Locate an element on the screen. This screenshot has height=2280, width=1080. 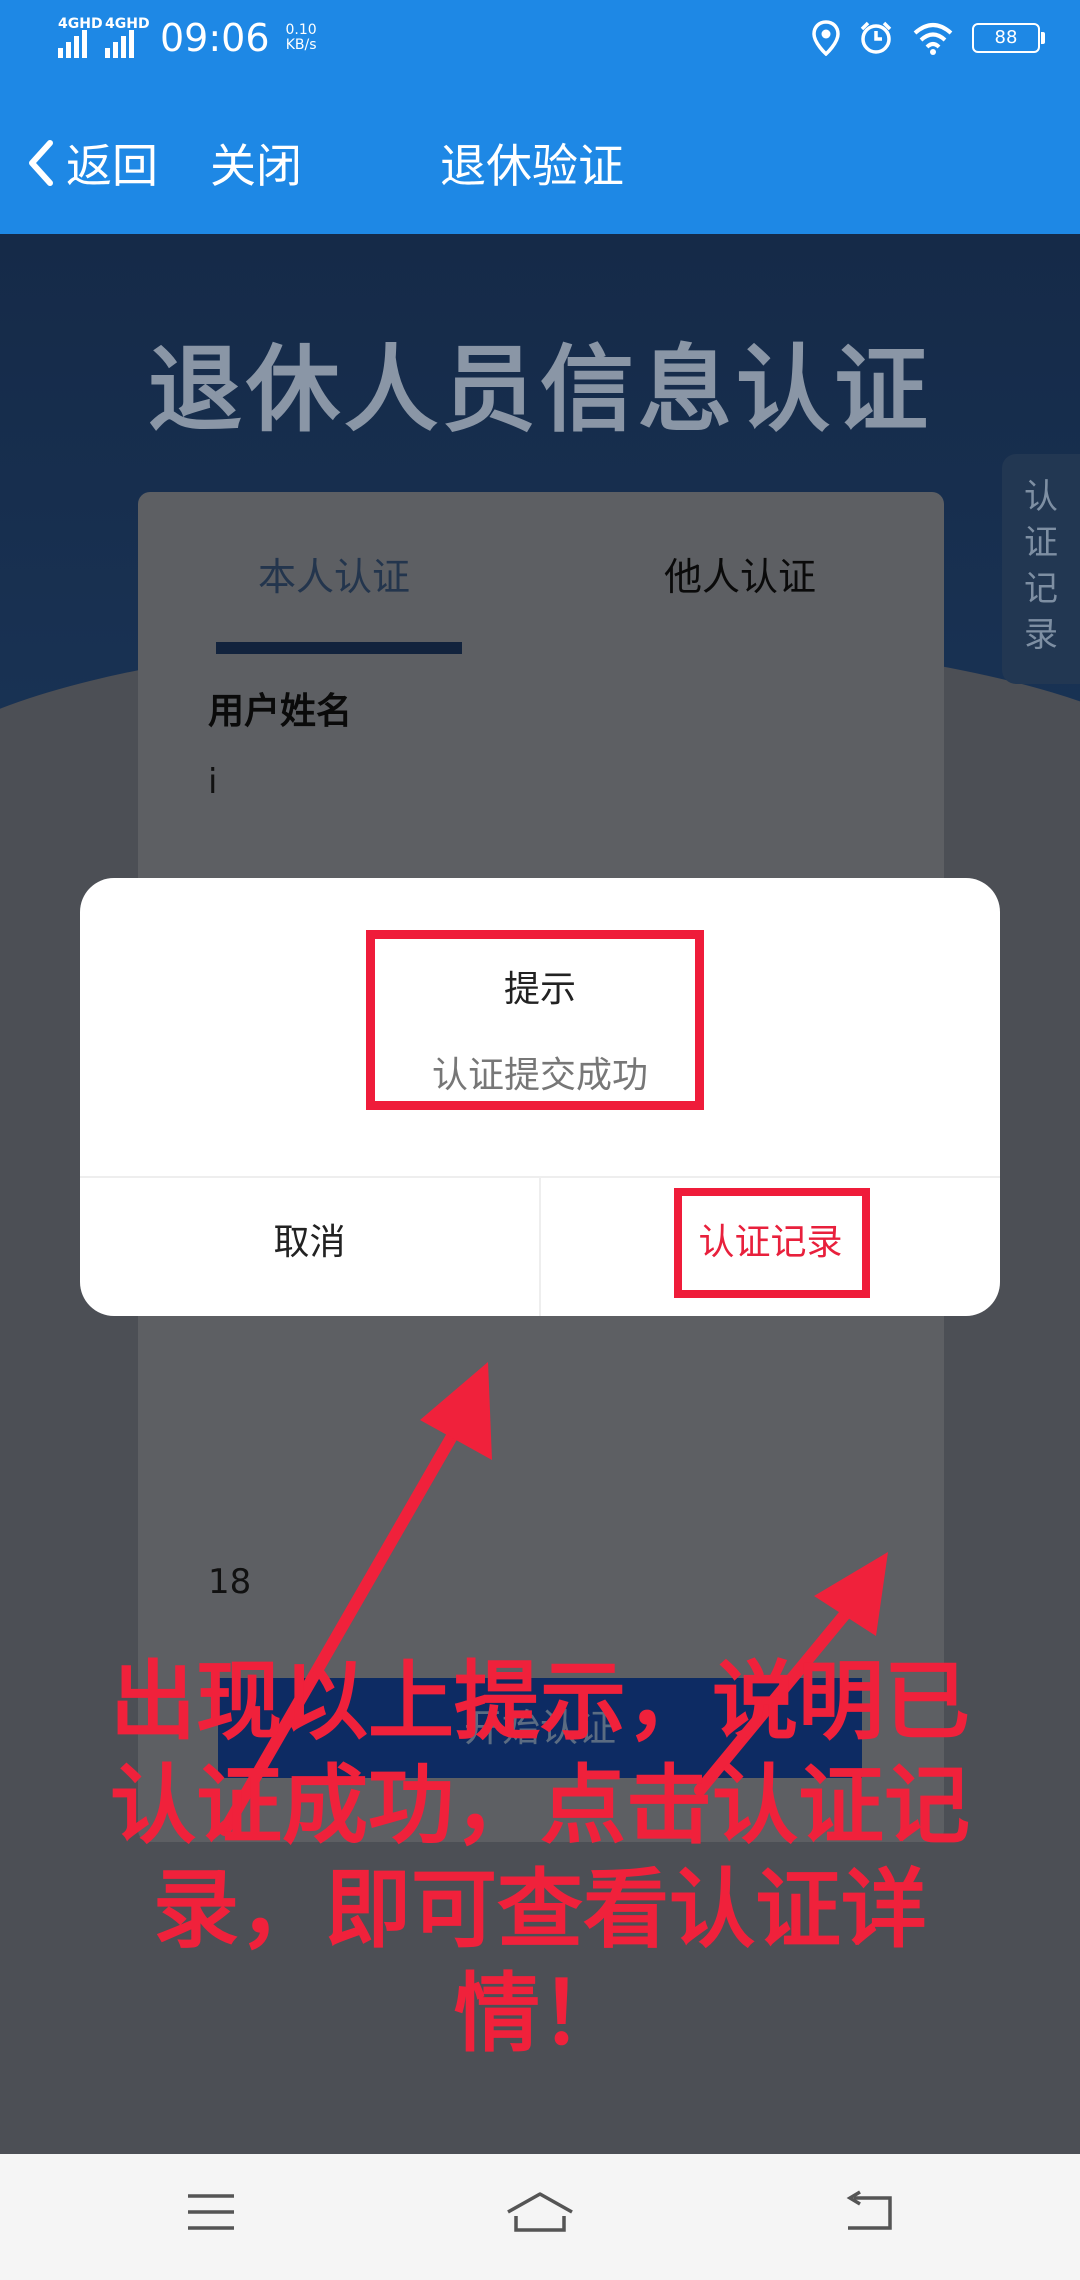
annotation-line: 录，即可查看认证详 is located at coordinates (540, 1910).